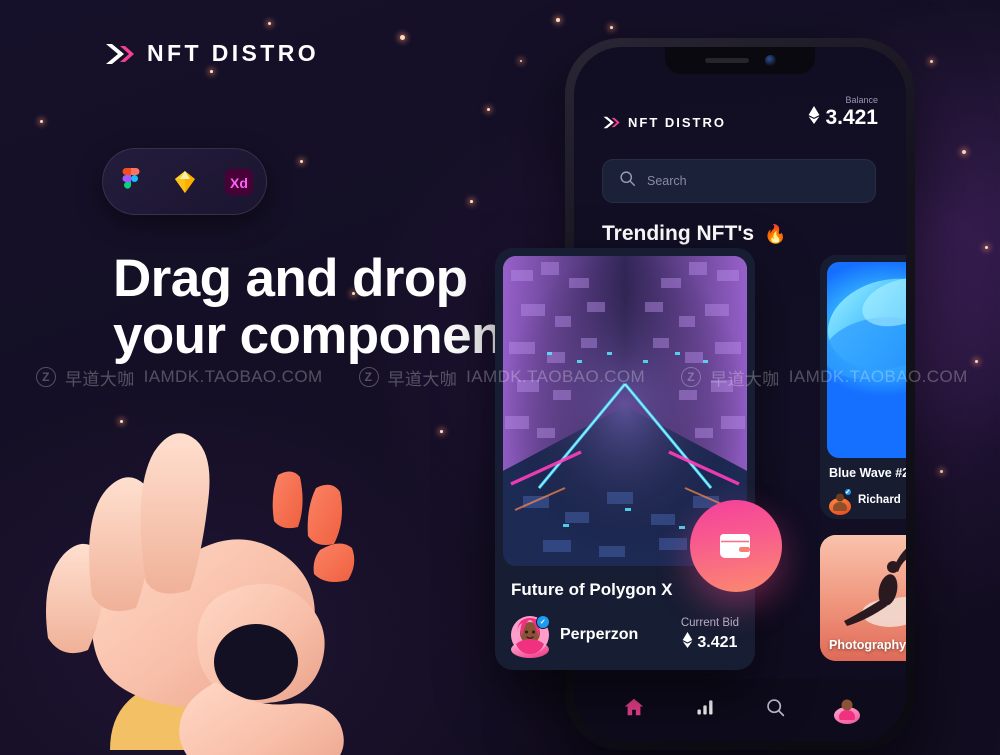 The image size is (1000, 755). I want to click on adobe-xd-icon: Xd, so click(239, 182).